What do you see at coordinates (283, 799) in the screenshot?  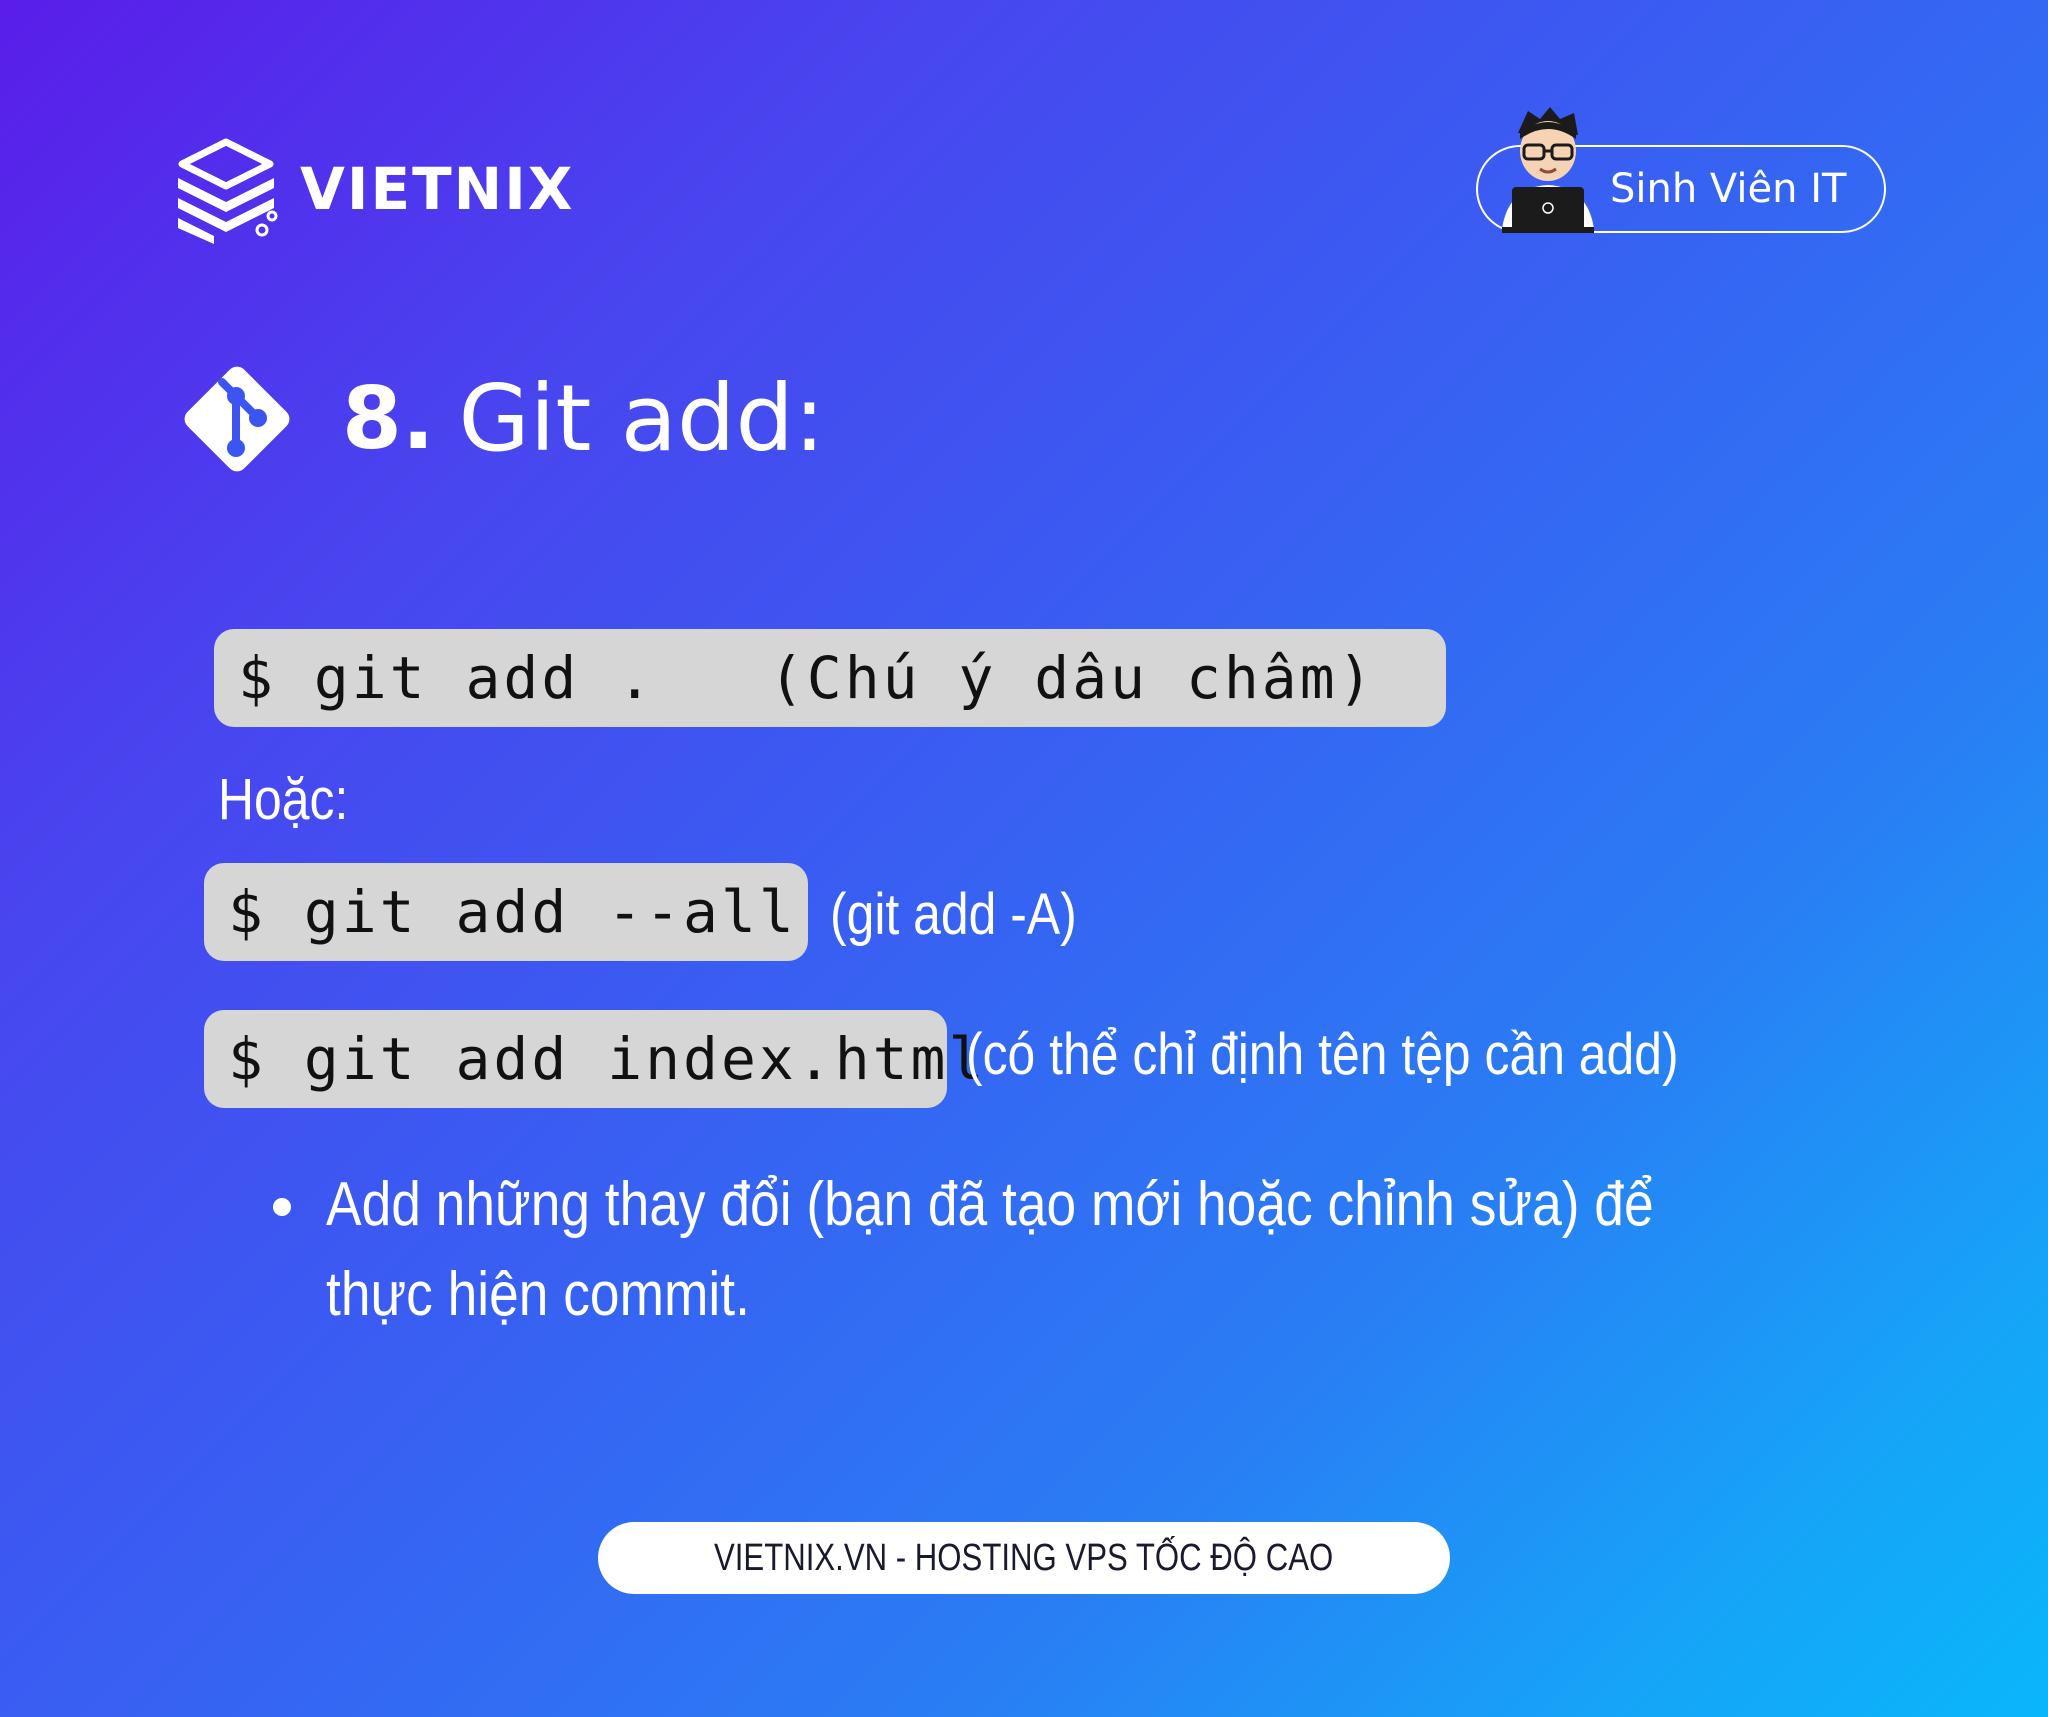 I see `alternative-label: Hoặc:` at bounding box center [283, 799].